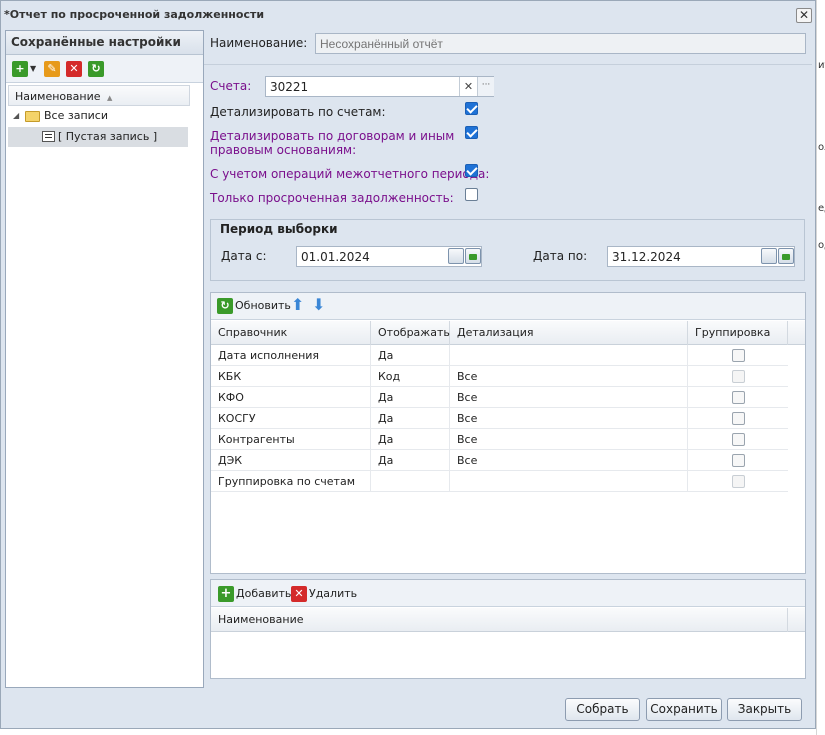 The height and width of the screenshot is (735, 825). I want to click on delete-button: Удалить, so click(333, 593).